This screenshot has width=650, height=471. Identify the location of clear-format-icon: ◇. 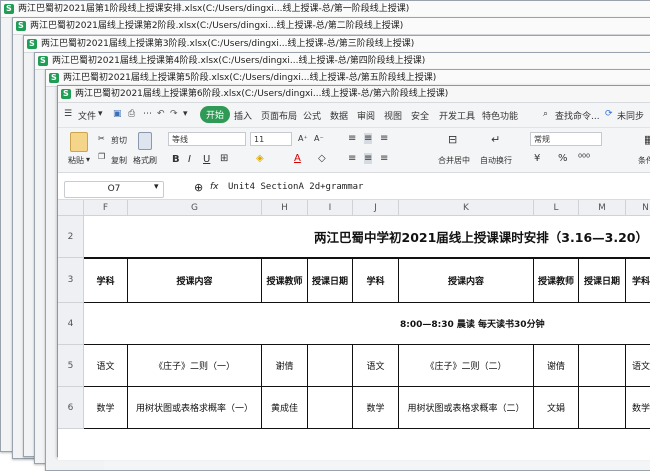
(322, 158).